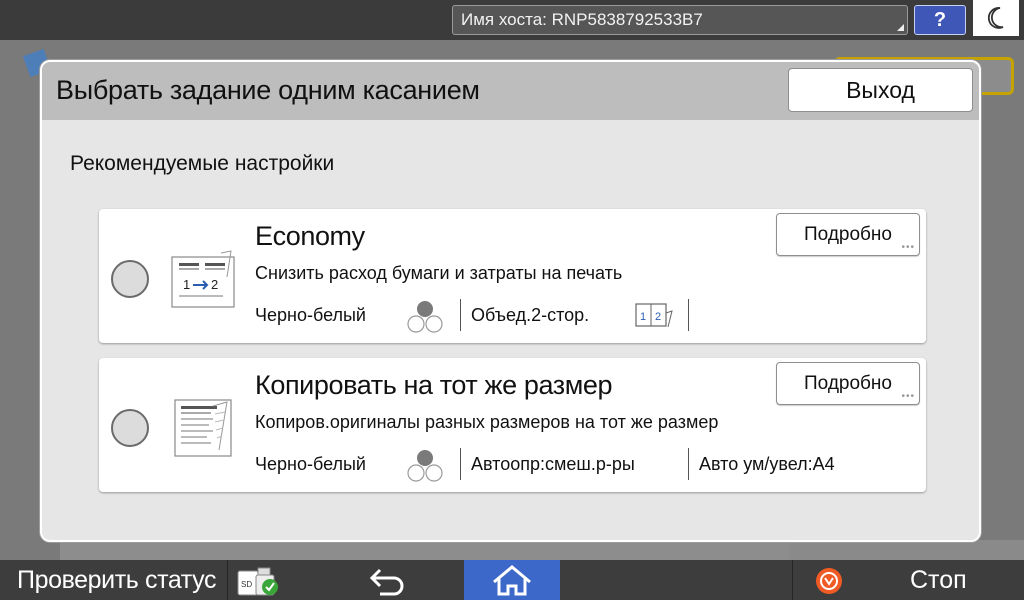 This screenshot has width=1024, height=600. What do you see at coordinates (510, 91) in the screenshot?
I see `dialog-header: Выбрать задание одним касанием Выход` at bounding box center [510, 91].